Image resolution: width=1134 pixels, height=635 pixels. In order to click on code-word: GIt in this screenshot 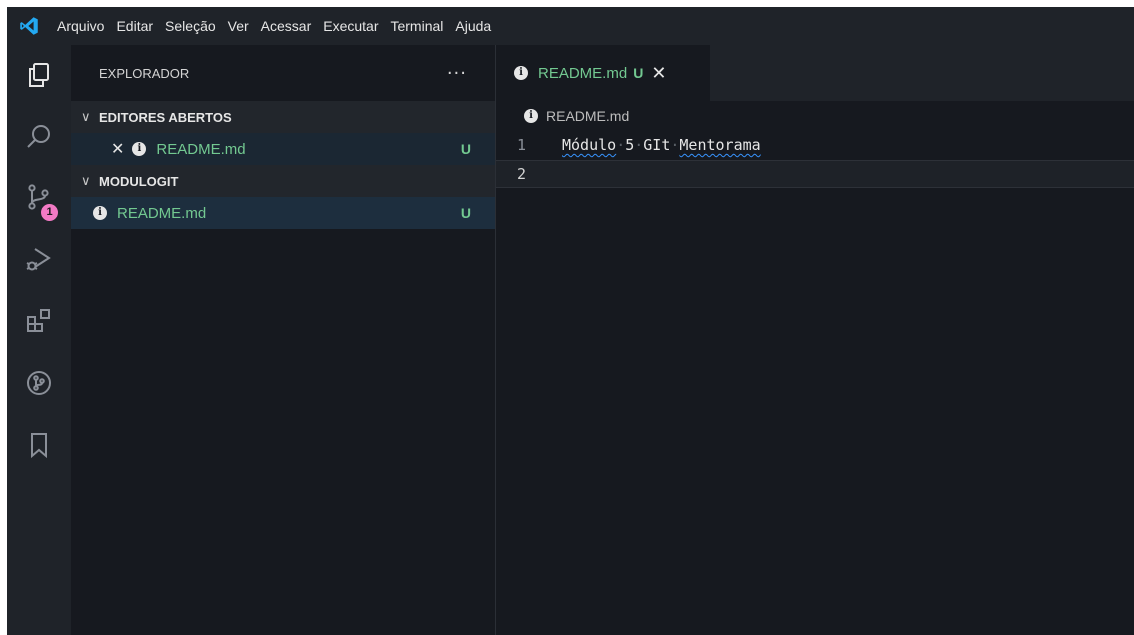, I will do `click(657, 145)`.